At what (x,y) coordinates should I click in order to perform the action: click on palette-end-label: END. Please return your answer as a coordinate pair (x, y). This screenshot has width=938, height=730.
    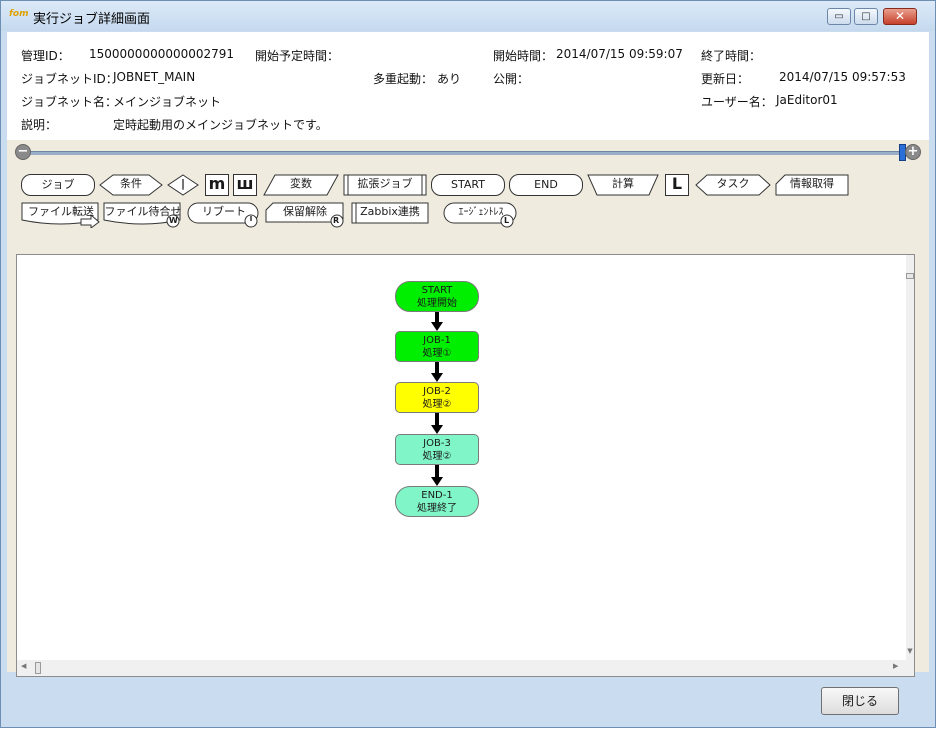
    Looking at the image, I should click on (546, 184).